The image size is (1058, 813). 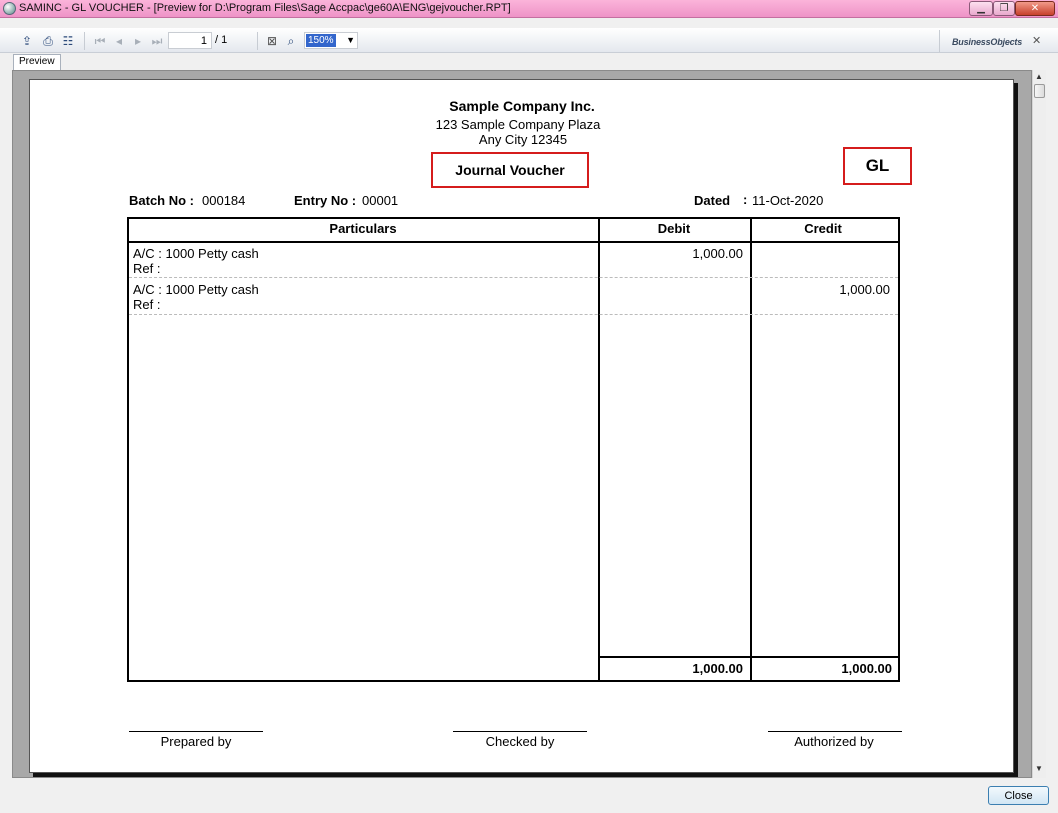 What do you see at coordinates (717, 668) in the screenshot?
I see `total-debit: 1,000.00` at bounding box center [717, 668].